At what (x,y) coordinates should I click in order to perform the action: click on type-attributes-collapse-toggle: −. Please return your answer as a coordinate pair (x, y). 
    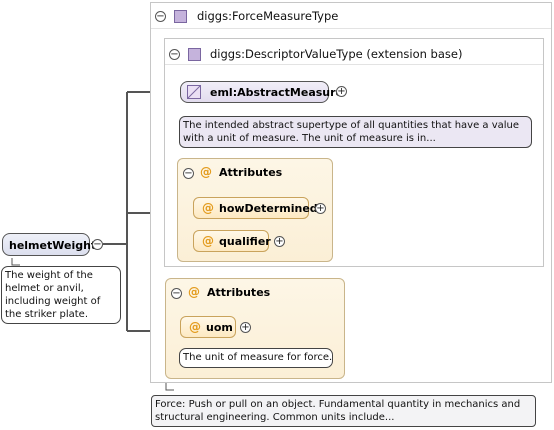
    Looking at the image, I should click on (176, 293).